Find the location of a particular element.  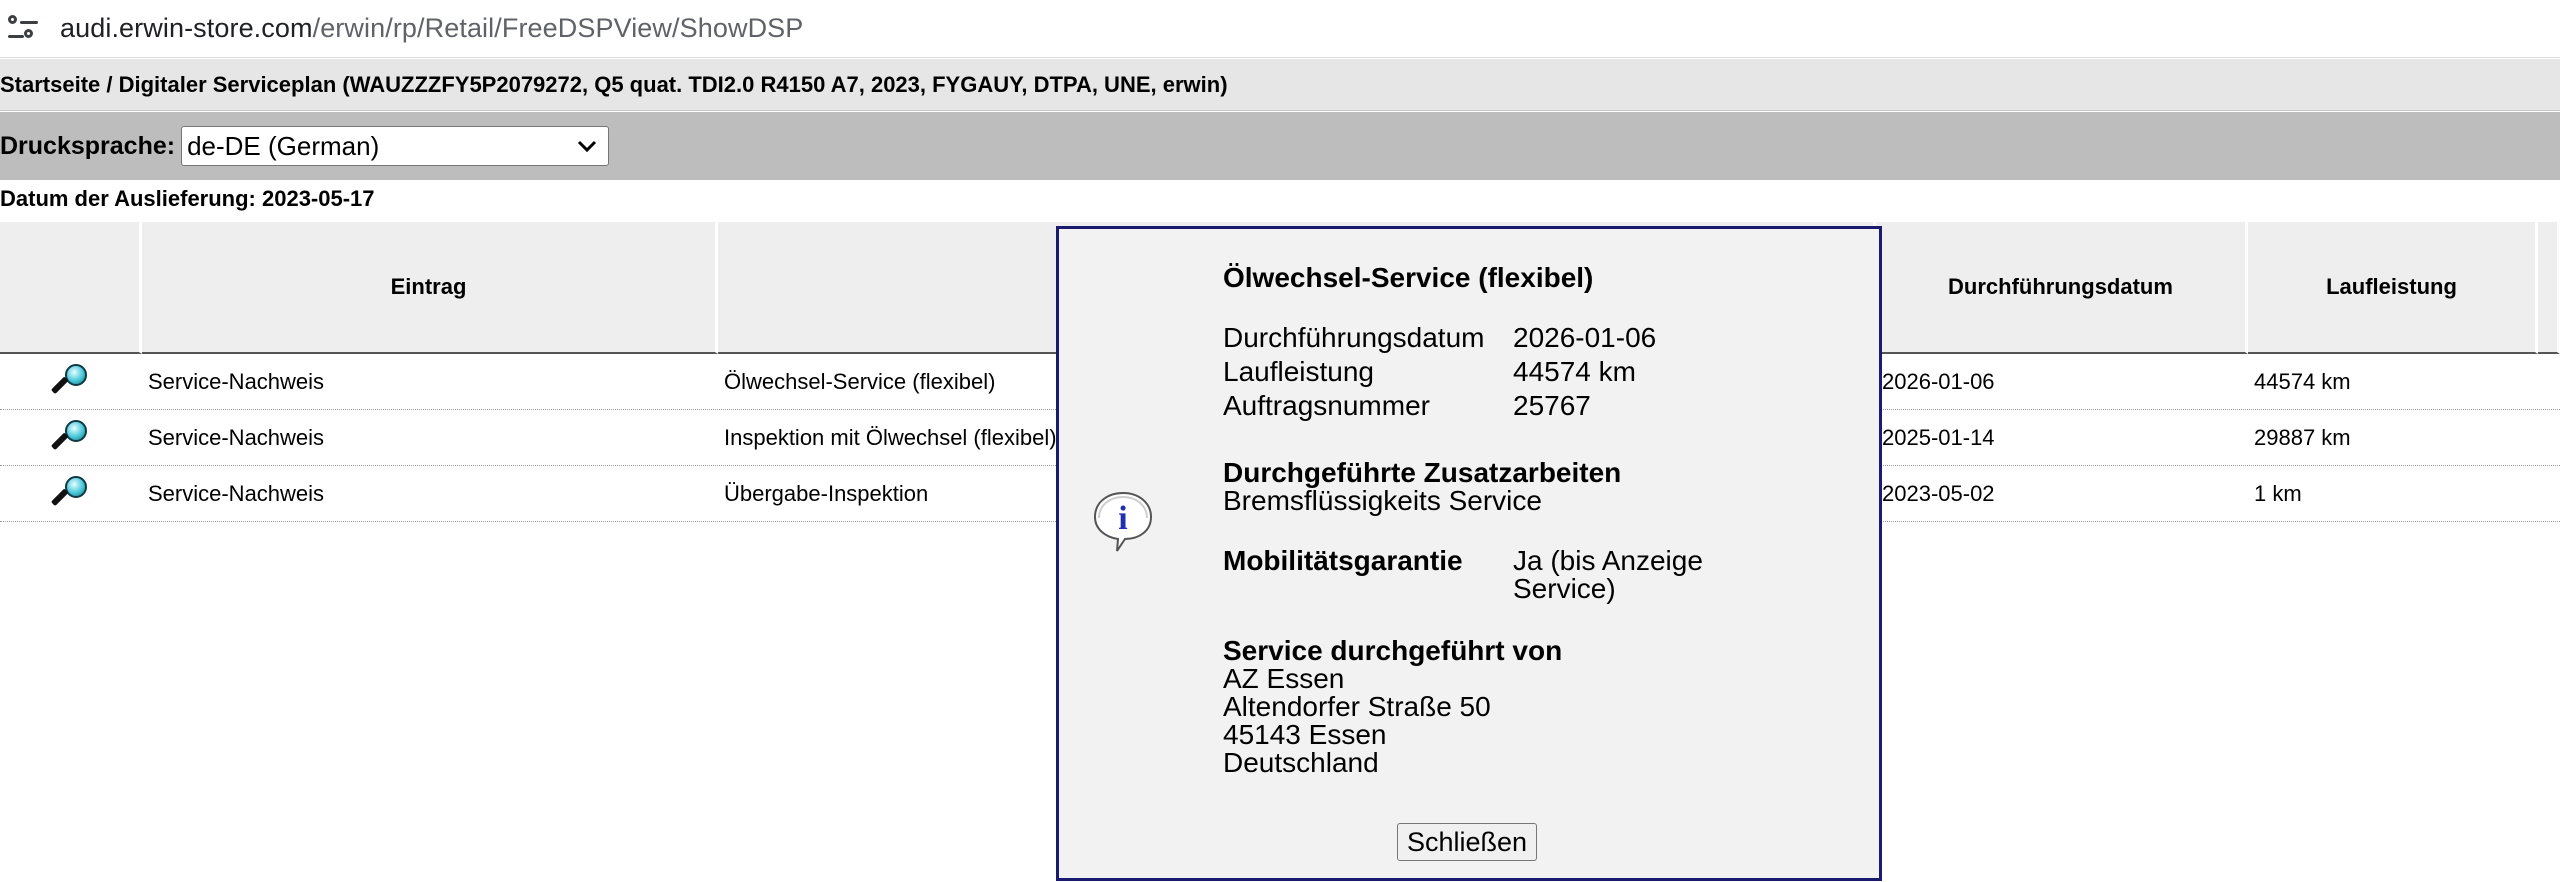

row-mileage: 1 km is located at coordinates (2278, 493).